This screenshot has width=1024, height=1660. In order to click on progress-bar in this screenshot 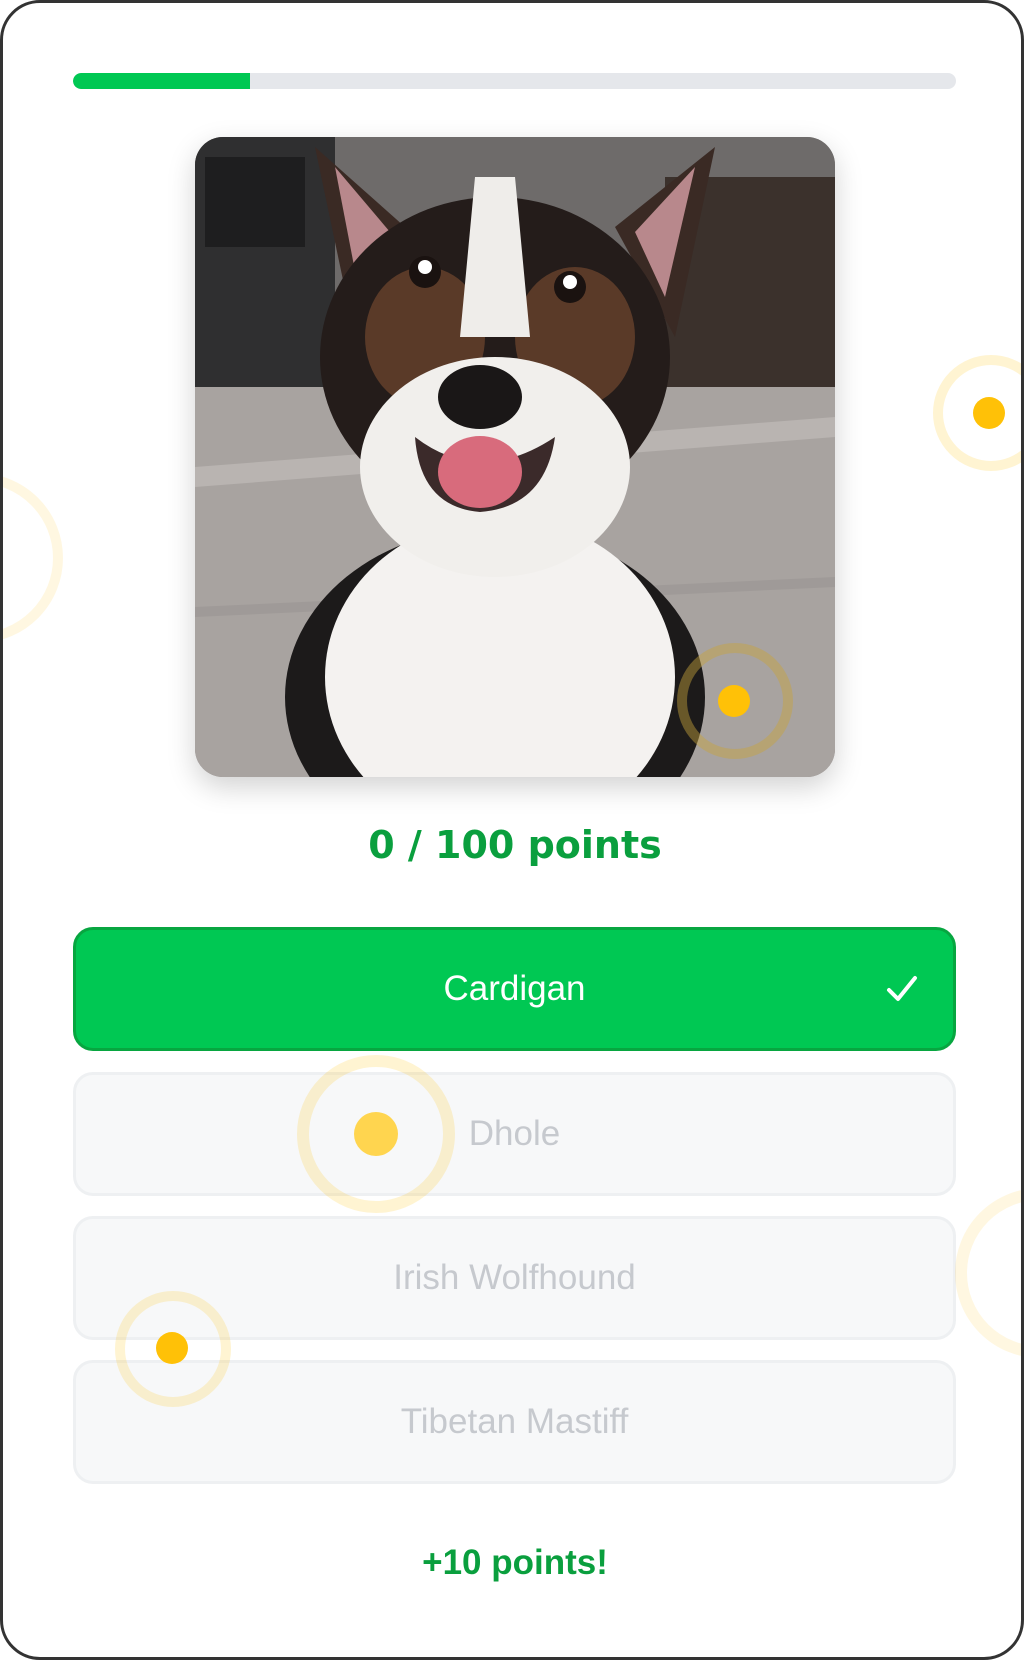, I will do `click(514, 81)`.